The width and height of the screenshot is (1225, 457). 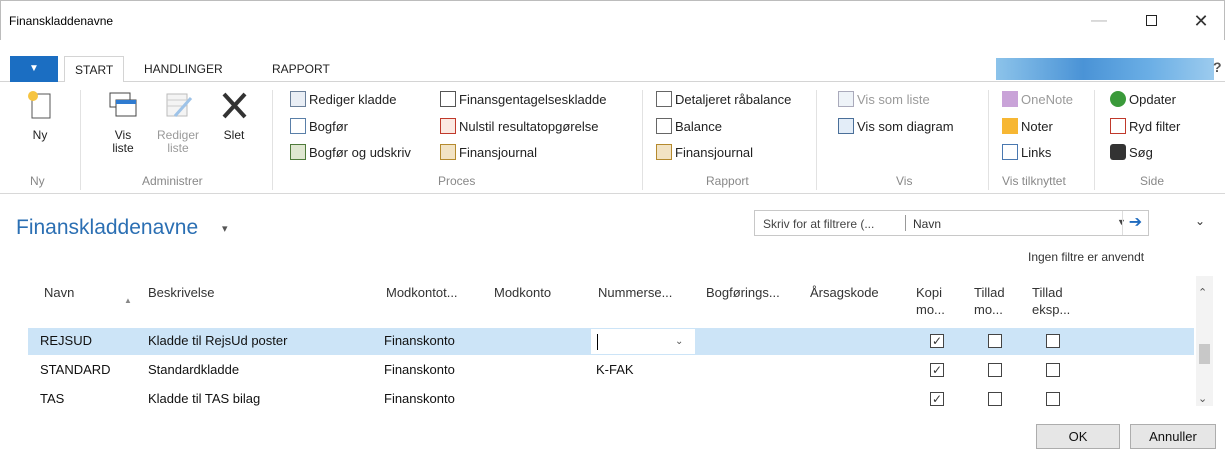 What do you see at coordinates (498, 152) in the screenshot?
I see `proces-finansjournal-label: Finansjournal` at bounding box center [498, 152].